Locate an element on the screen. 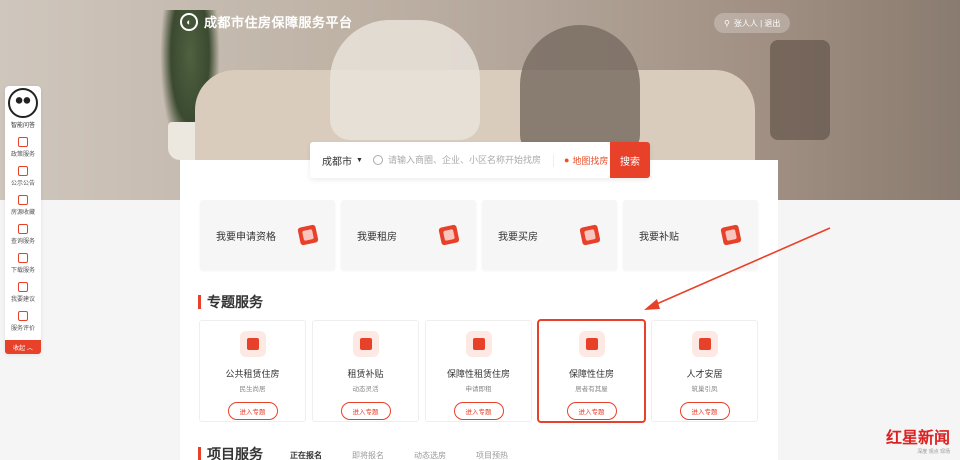 This screenshot has width=960, height=460. watermark-tagline: 深度 观点 现场 is located at coordinates (934, 452).